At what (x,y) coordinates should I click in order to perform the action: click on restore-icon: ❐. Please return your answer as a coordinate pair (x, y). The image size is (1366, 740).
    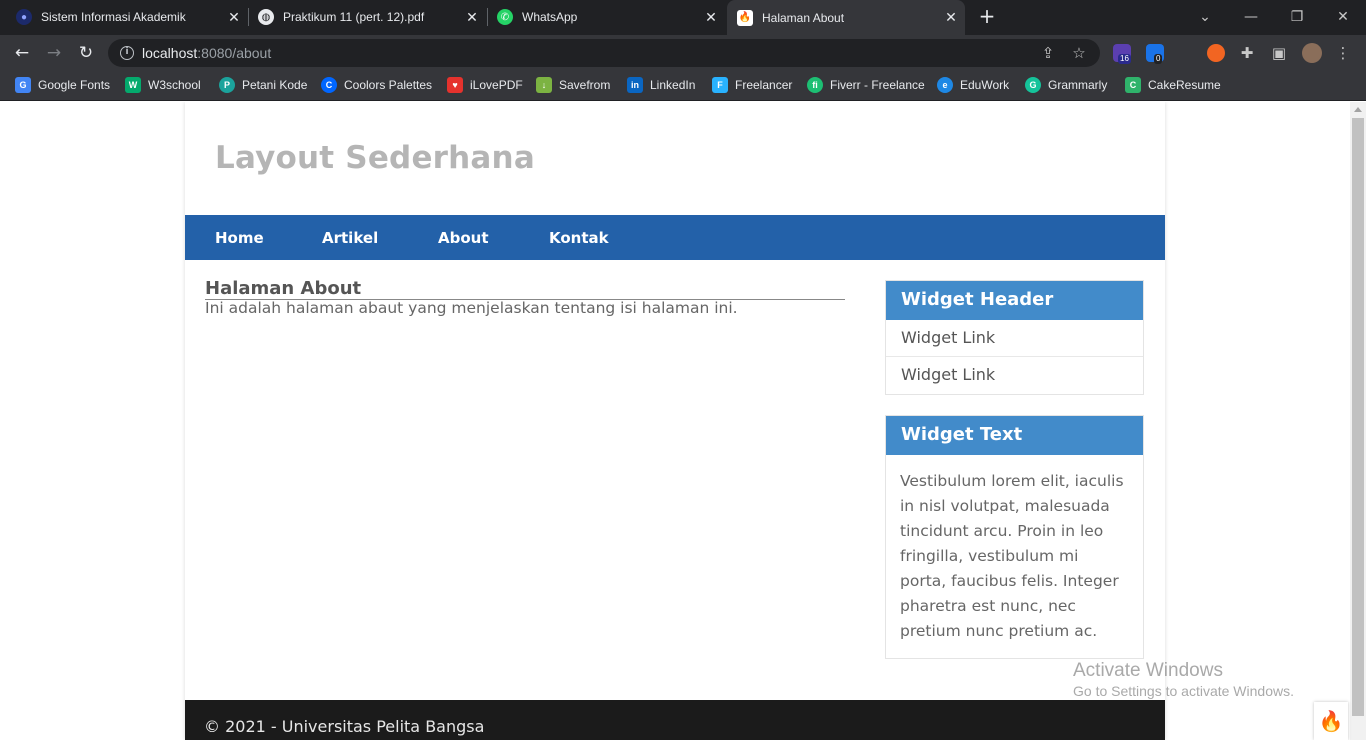
    Looking at the image, I should click on (1297, 17).